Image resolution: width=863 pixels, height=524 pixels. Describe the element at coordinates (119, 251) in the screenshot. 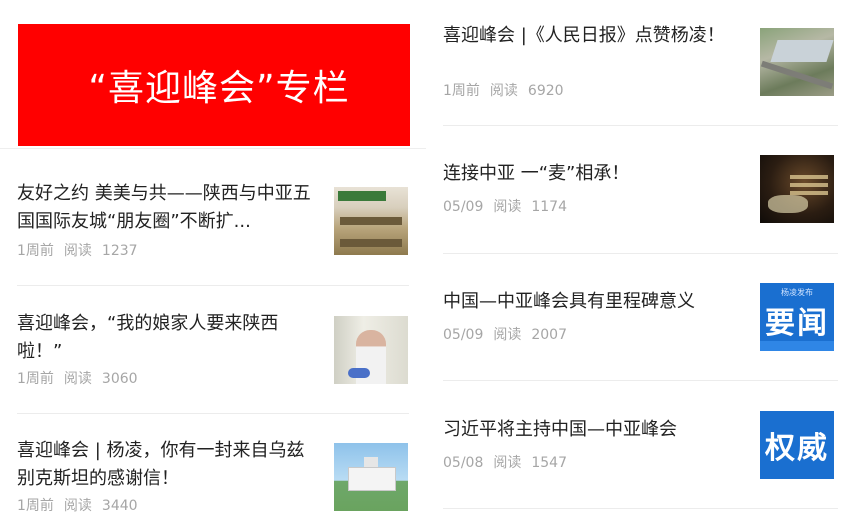

I see `read-count: 1237` at that location.